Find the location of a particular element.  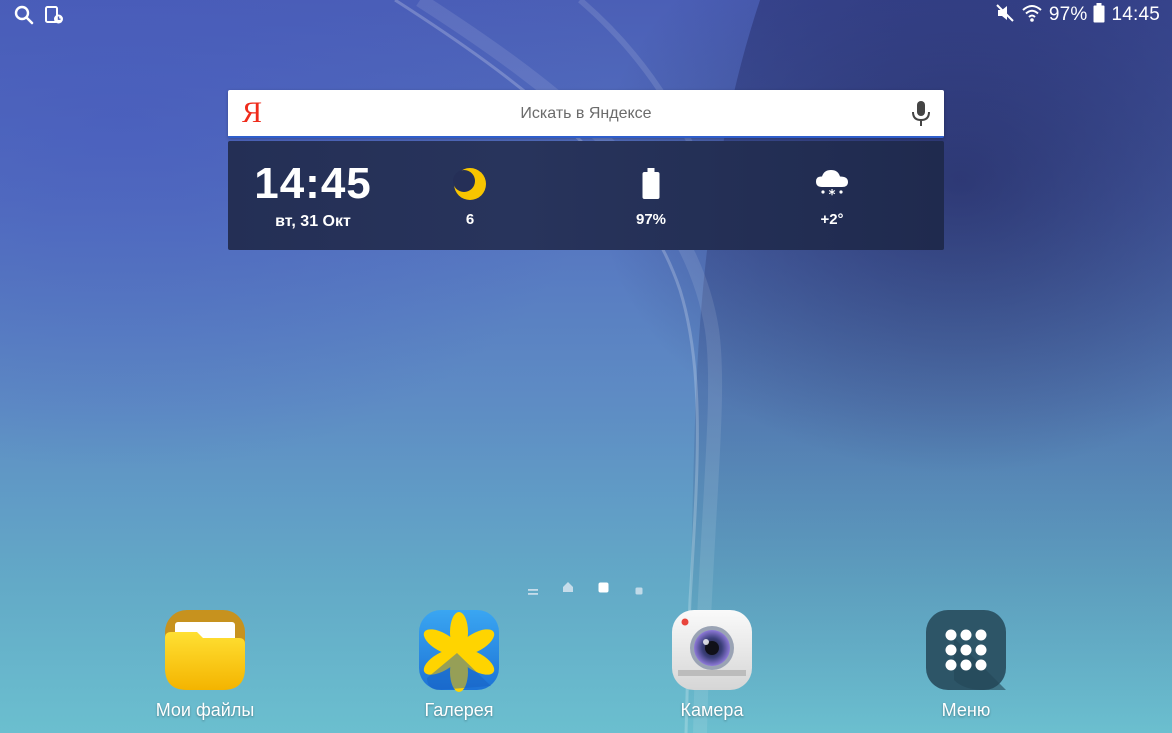

widget-battery-value: 97% is located at coordinates (651, 219).